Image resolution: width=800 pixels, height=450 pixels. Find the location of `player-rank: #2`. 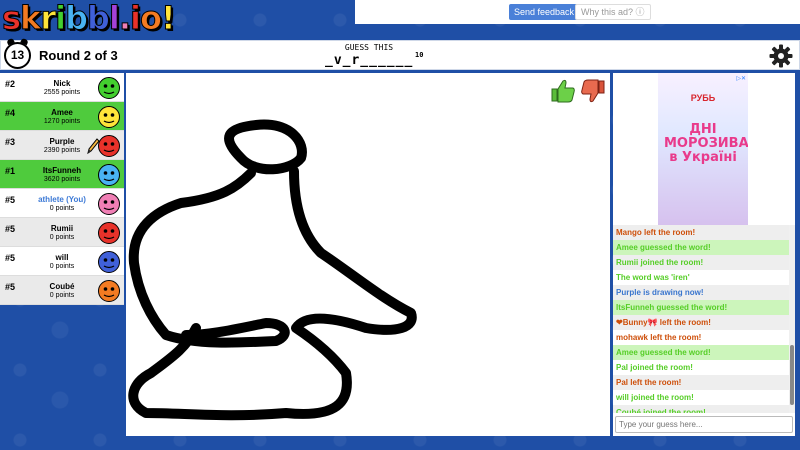

player-rank: #2 is located at coordinates (10, 84).